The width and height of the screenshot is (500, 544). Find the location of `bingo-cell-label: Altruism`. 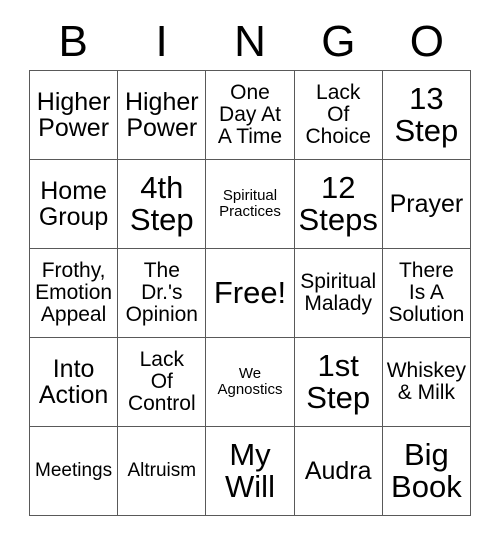

bingo-cell-label: Altruism is located at coordinates (162, 471).